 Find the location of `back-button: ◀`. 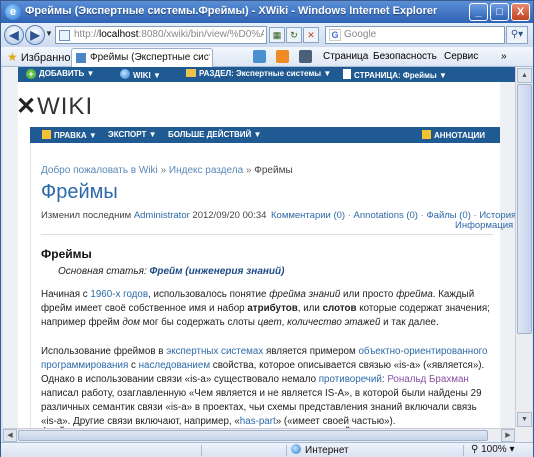

back-button: ◀ is located at coordinates (14, 35).